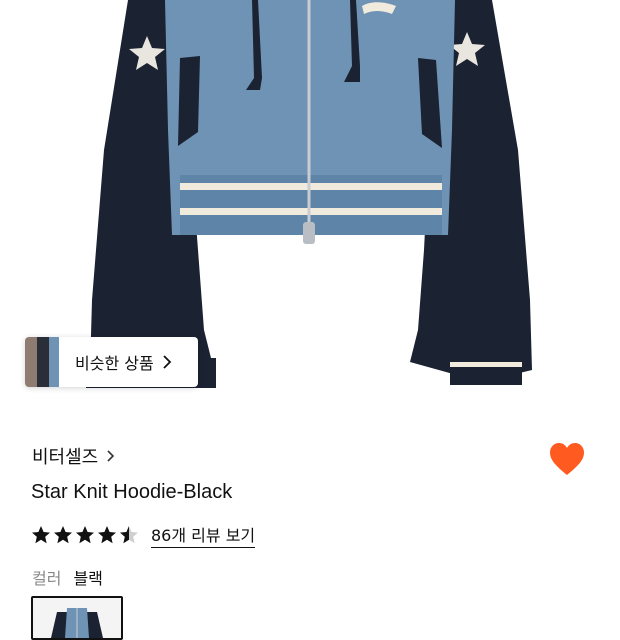 The width and height of the screenshot is (620, 640). What do you see at coordinates (47, 578) in the screenshot?
I see `option-label: 컬러` at bounding box center [47, 578].